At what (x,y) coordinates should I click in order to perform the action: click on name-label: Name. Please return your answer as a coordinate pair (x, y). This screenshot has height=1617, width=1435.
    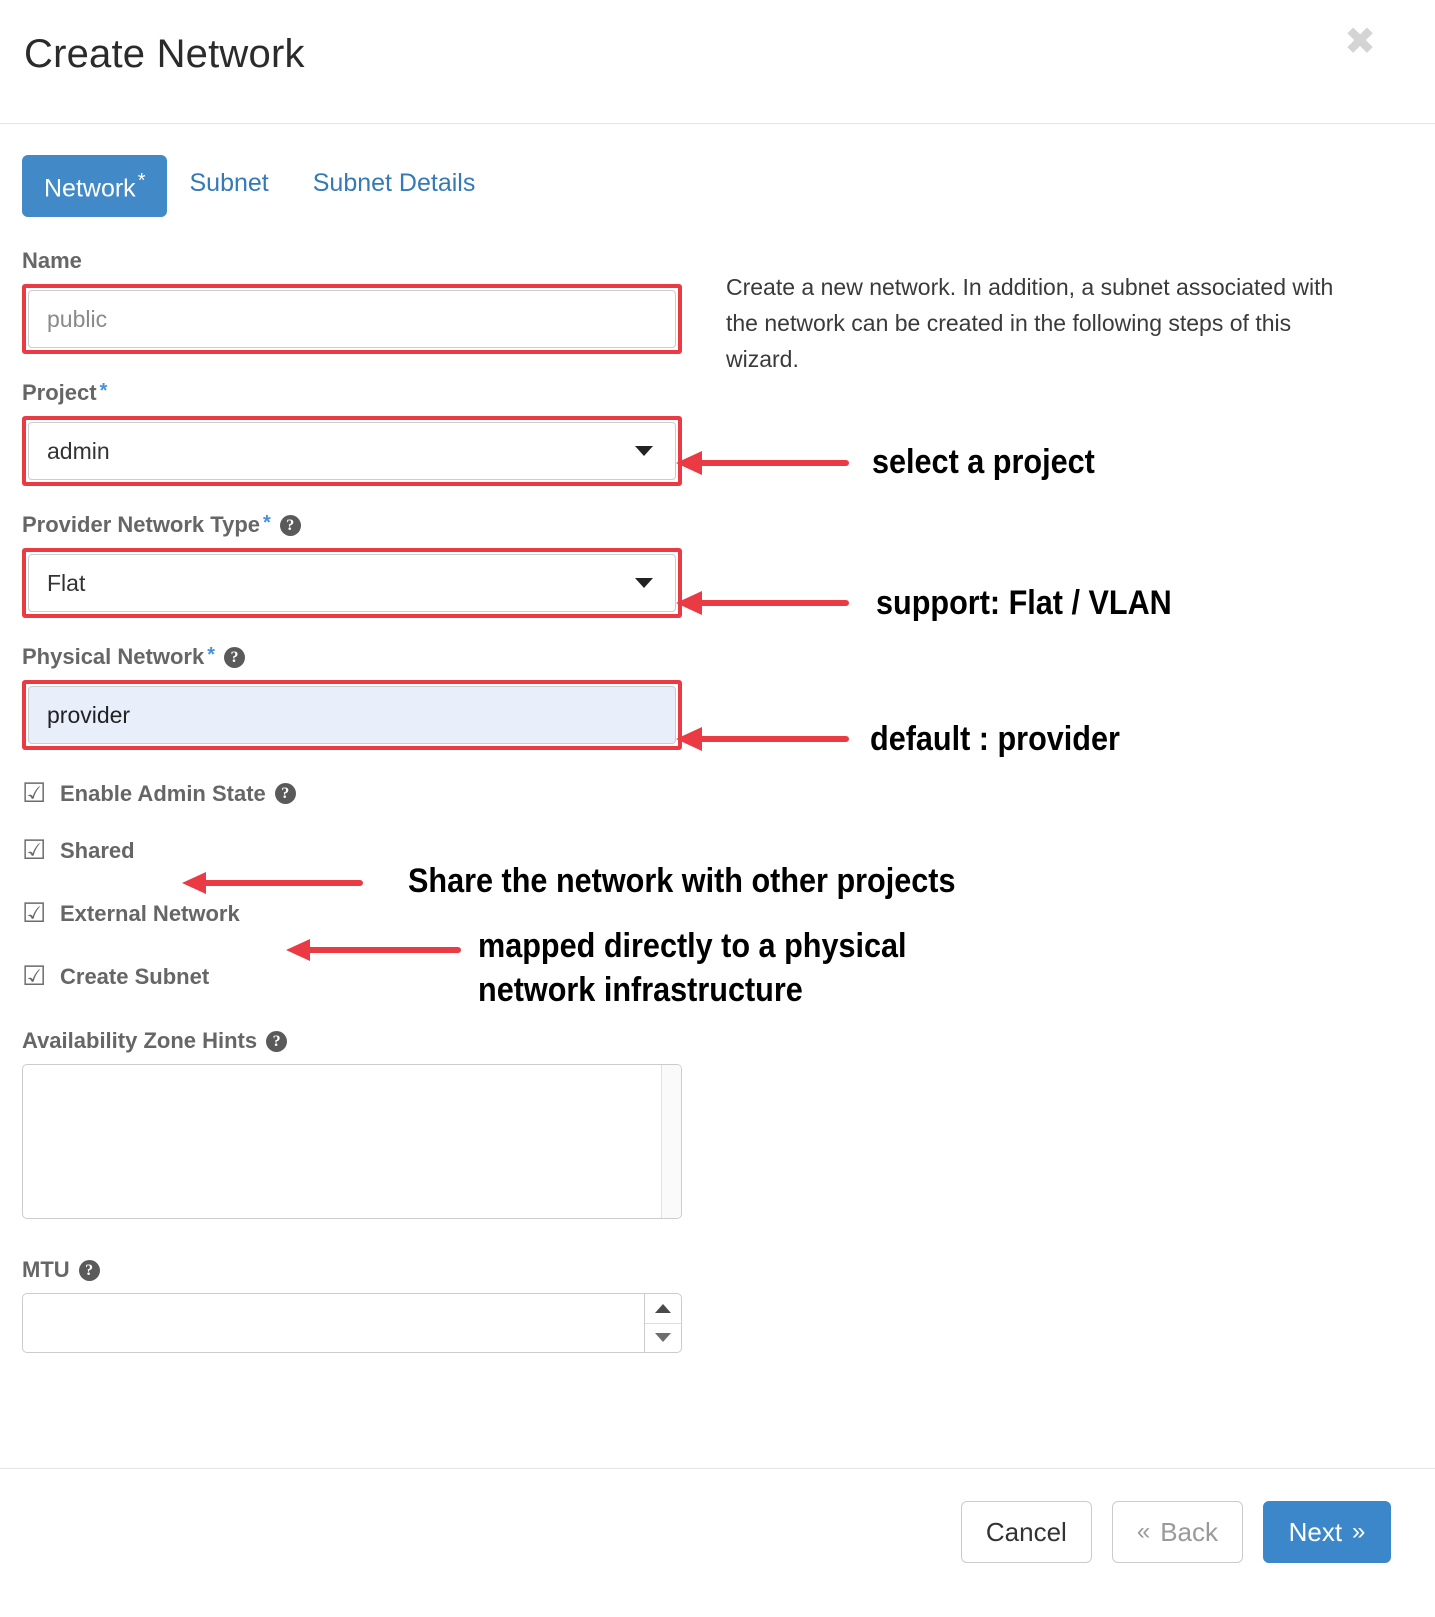
    Looking at the image, I should click on (52, 260).